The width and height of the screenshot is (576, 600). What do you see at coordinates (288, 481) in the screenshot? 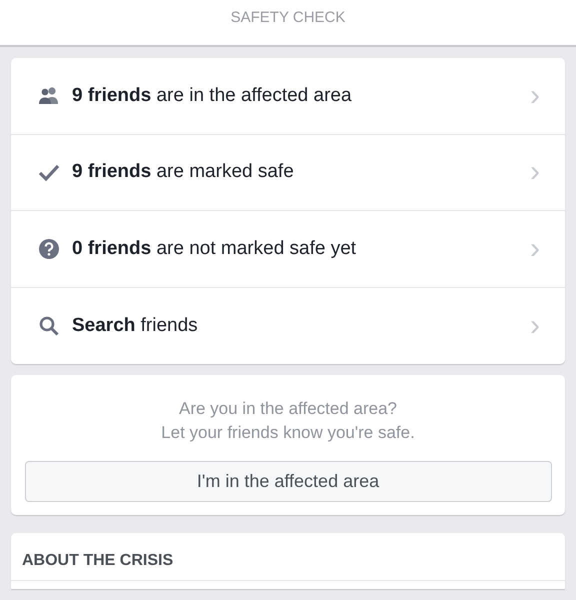
I see `affected-area-button: I'm in the affected area` at bounding box center [288, 481].